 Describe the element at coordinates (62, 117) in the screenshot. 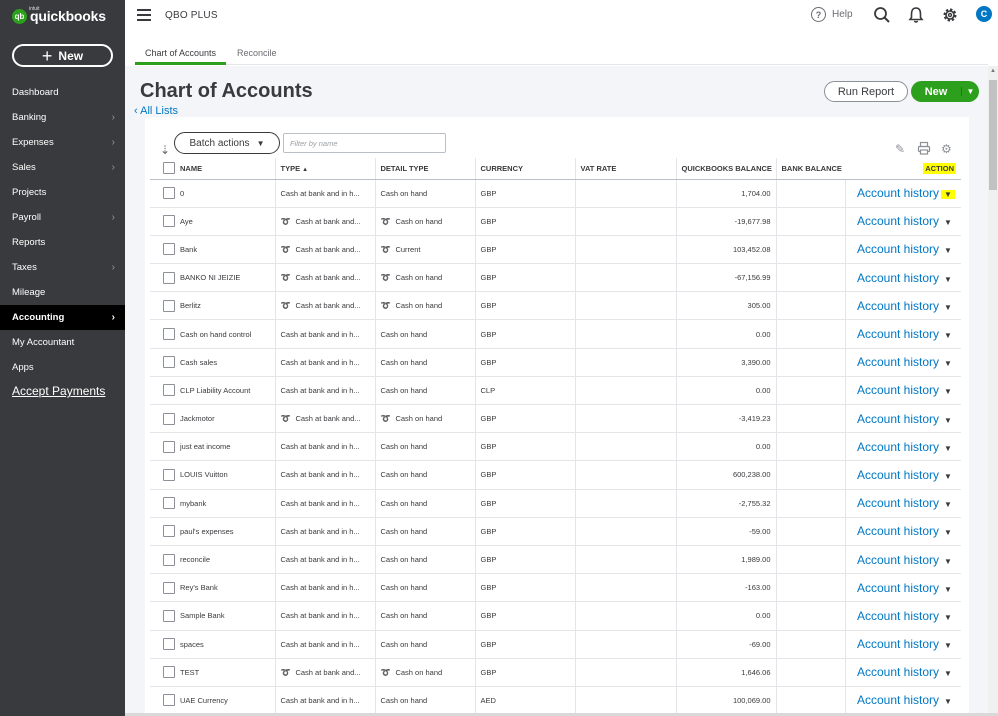

I see `sidebar-item-banking: Banking ›` at that location.